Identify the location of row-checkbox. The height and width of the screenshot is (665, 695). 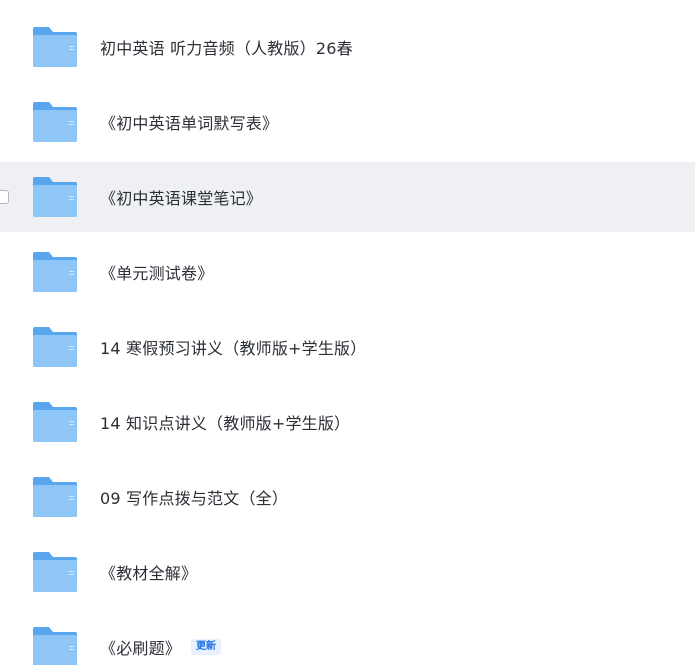
(4, 197).